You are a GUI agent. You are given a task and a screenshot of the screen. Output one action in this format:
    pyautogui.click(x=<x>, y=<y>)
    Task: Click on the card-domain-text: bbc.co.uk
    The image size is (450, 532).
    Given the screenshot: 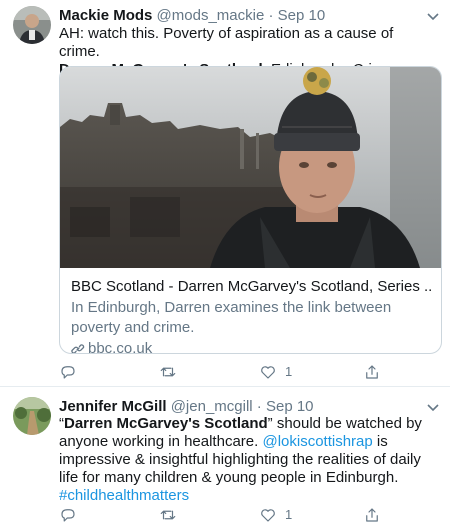 What is the action you would take?
    pyautogui.click(x=120, y=346)
    